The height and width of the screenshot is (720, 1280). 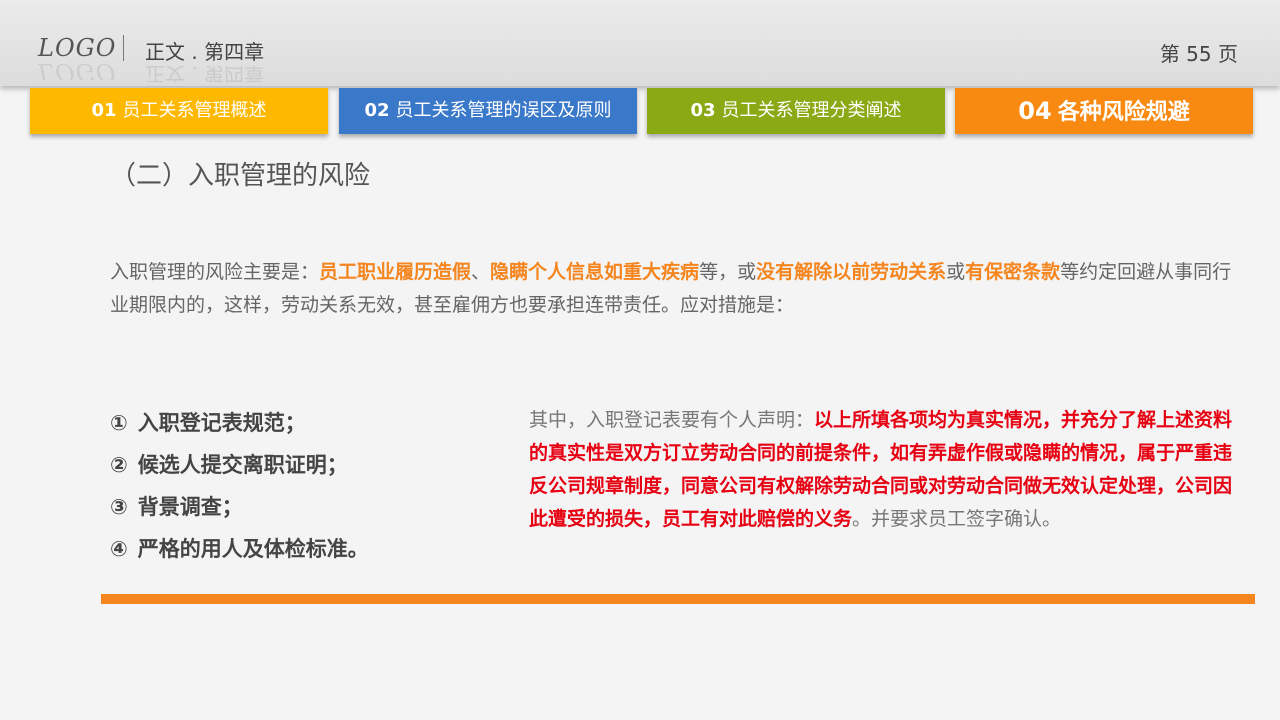 What do you see at coordinates (1198, 54) in the screenshot?
I see `page-number: 第 55 页` at bounding box center [1198, 54].